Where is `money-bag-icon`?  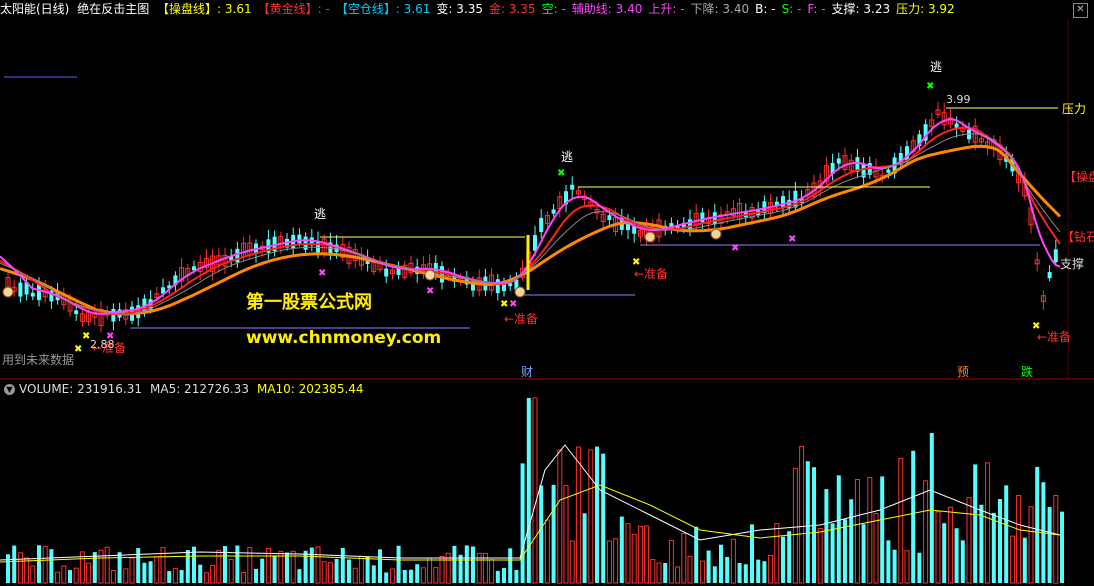 money-bag-icon is located at coordinates (8, 292).